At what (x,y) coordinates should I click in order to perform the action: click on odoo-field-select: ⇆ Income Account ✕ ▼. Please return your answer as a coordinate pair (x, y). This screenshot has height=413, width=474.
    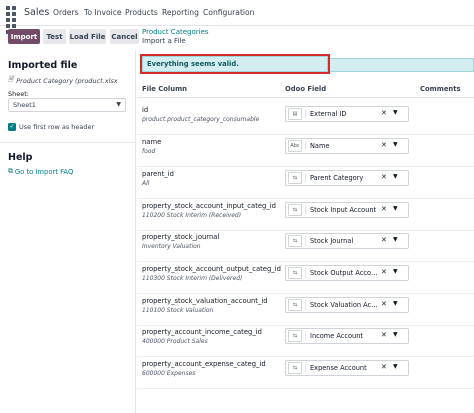
    Looking at the image, I should click on (347, 336).